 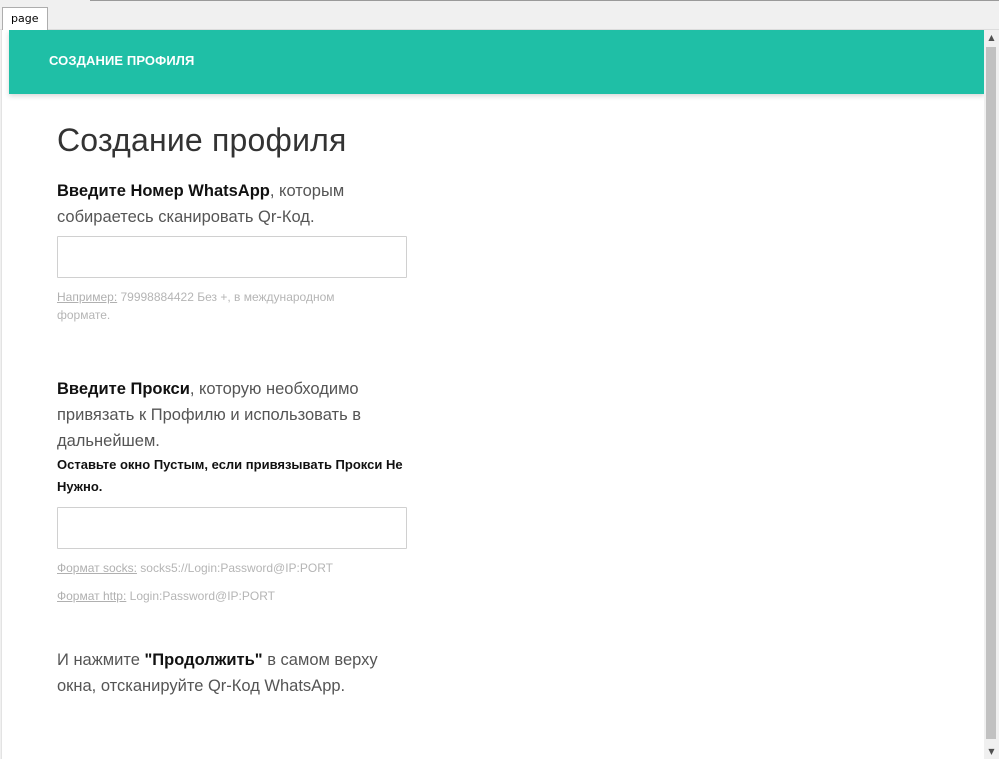 What do you see at coordinates (497, 62) in the screenshot?
I see `page-header: СОЗДАНИЕ ПРОФИЛЯ` at bounding box center [497, 62].